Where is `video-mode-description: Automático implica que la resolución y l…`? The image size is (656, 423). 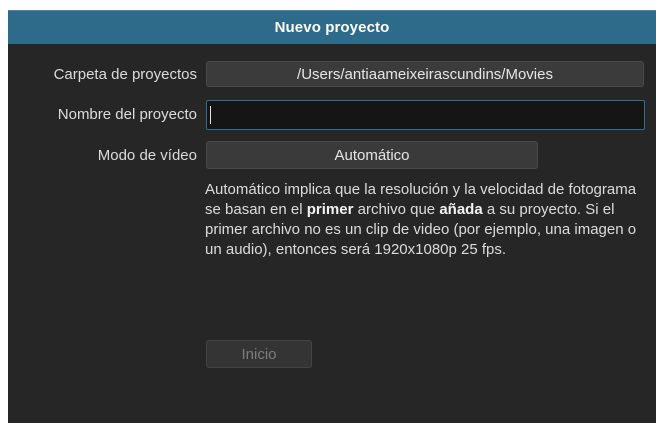
video-mode-description: Automático implica que la resolución y l… is located at coordinates (427, 220).